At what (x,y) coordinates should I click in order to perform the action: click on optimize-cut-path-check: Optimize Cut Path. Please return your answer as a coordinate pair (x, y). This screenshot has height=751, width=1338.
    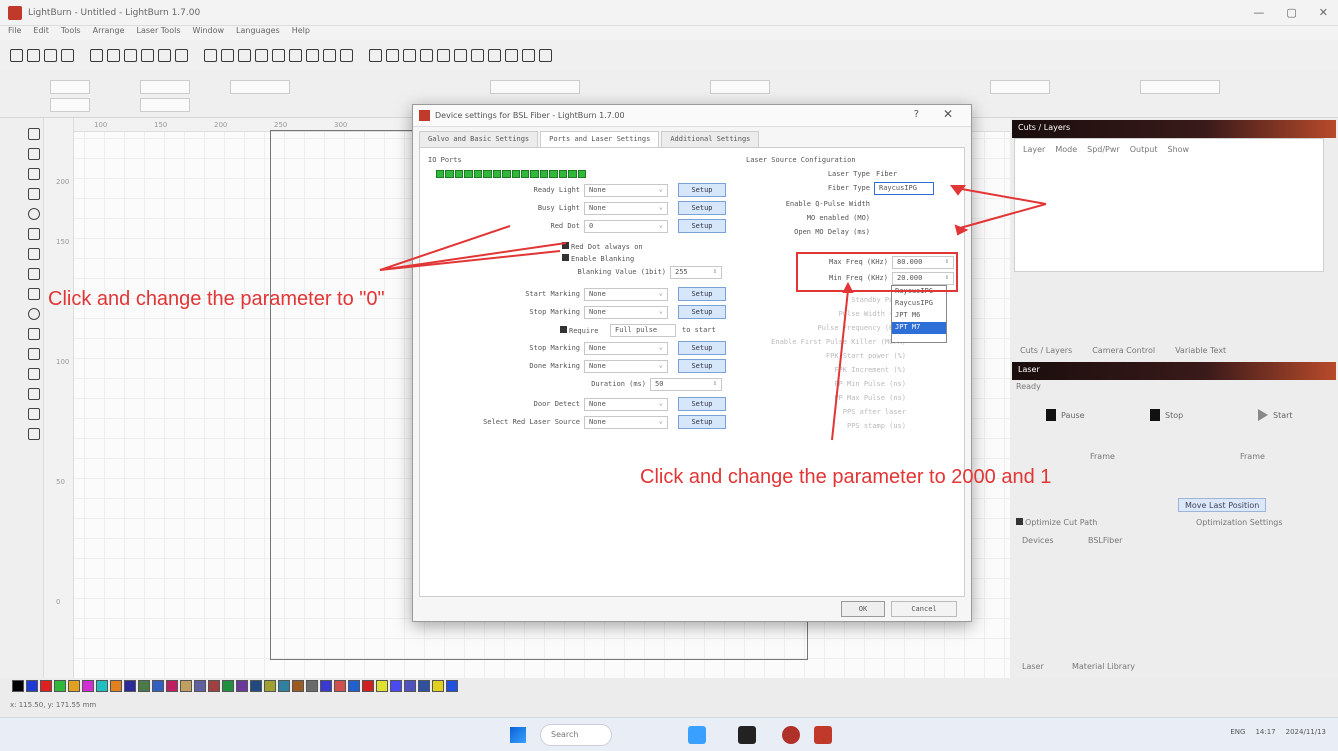
    Looking at the image, I should click on (1056, 522).